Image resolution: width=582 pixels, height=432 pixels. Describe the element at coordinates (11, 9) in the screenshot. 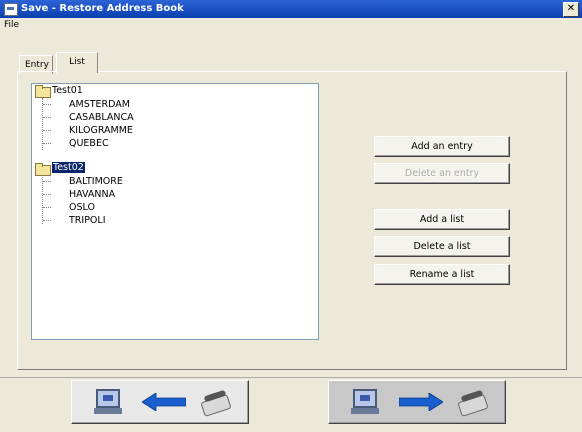

I see `app-icon` at that location.